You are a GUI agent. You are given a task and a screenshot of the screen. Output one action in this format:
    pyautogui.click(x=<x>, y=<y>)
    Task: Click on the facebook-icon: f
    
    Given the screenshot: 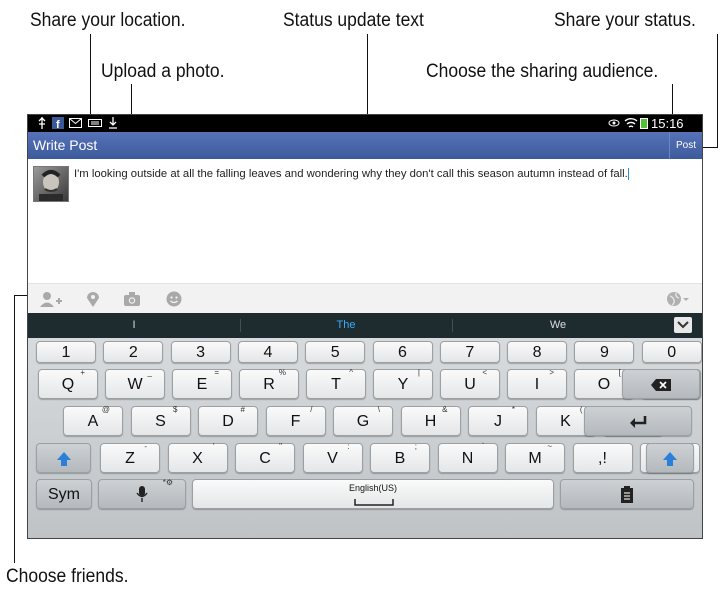 What is the action you would take?
    pyautogui.click(x=58, y=124)
    